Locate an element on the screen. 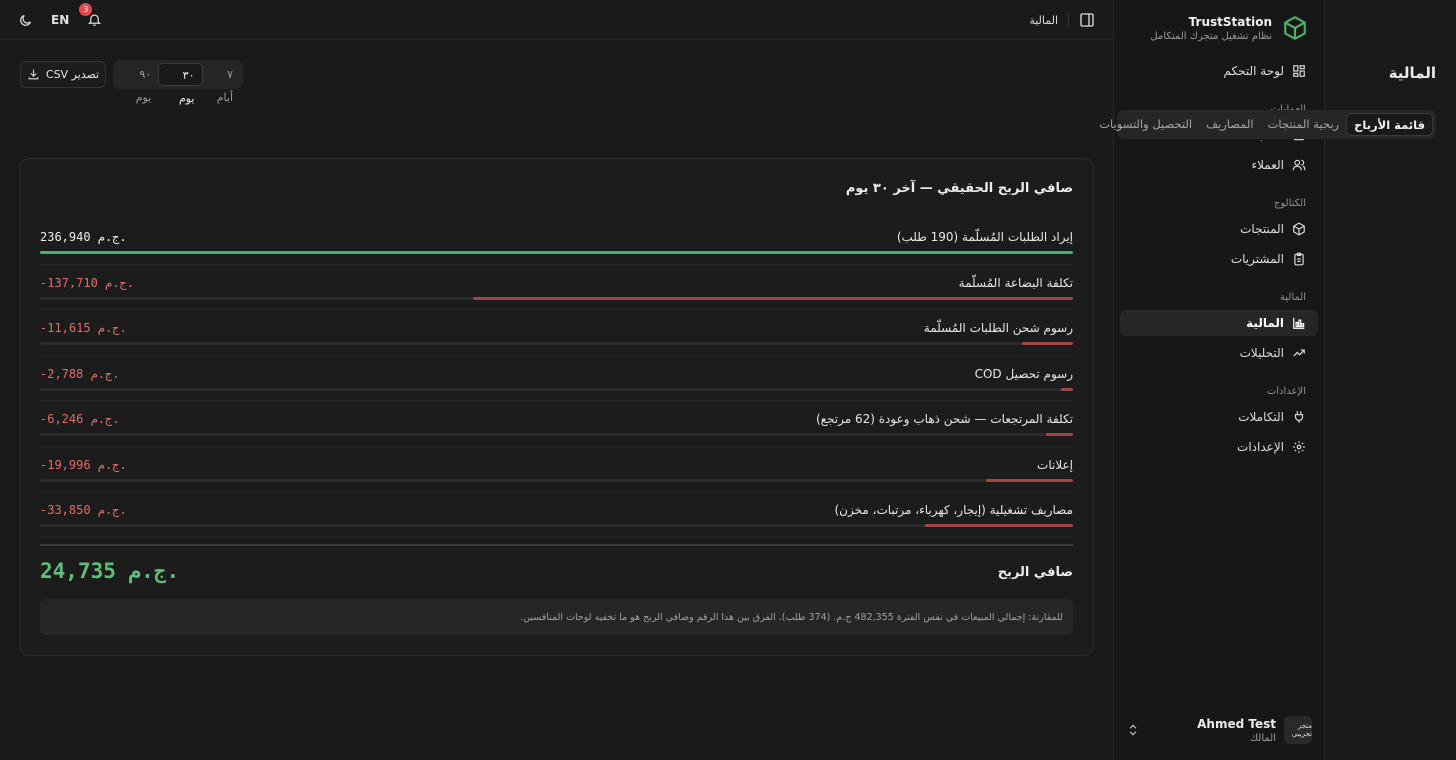  nav-group-settings: الإعدادات is located at coordinates (1286, 391).